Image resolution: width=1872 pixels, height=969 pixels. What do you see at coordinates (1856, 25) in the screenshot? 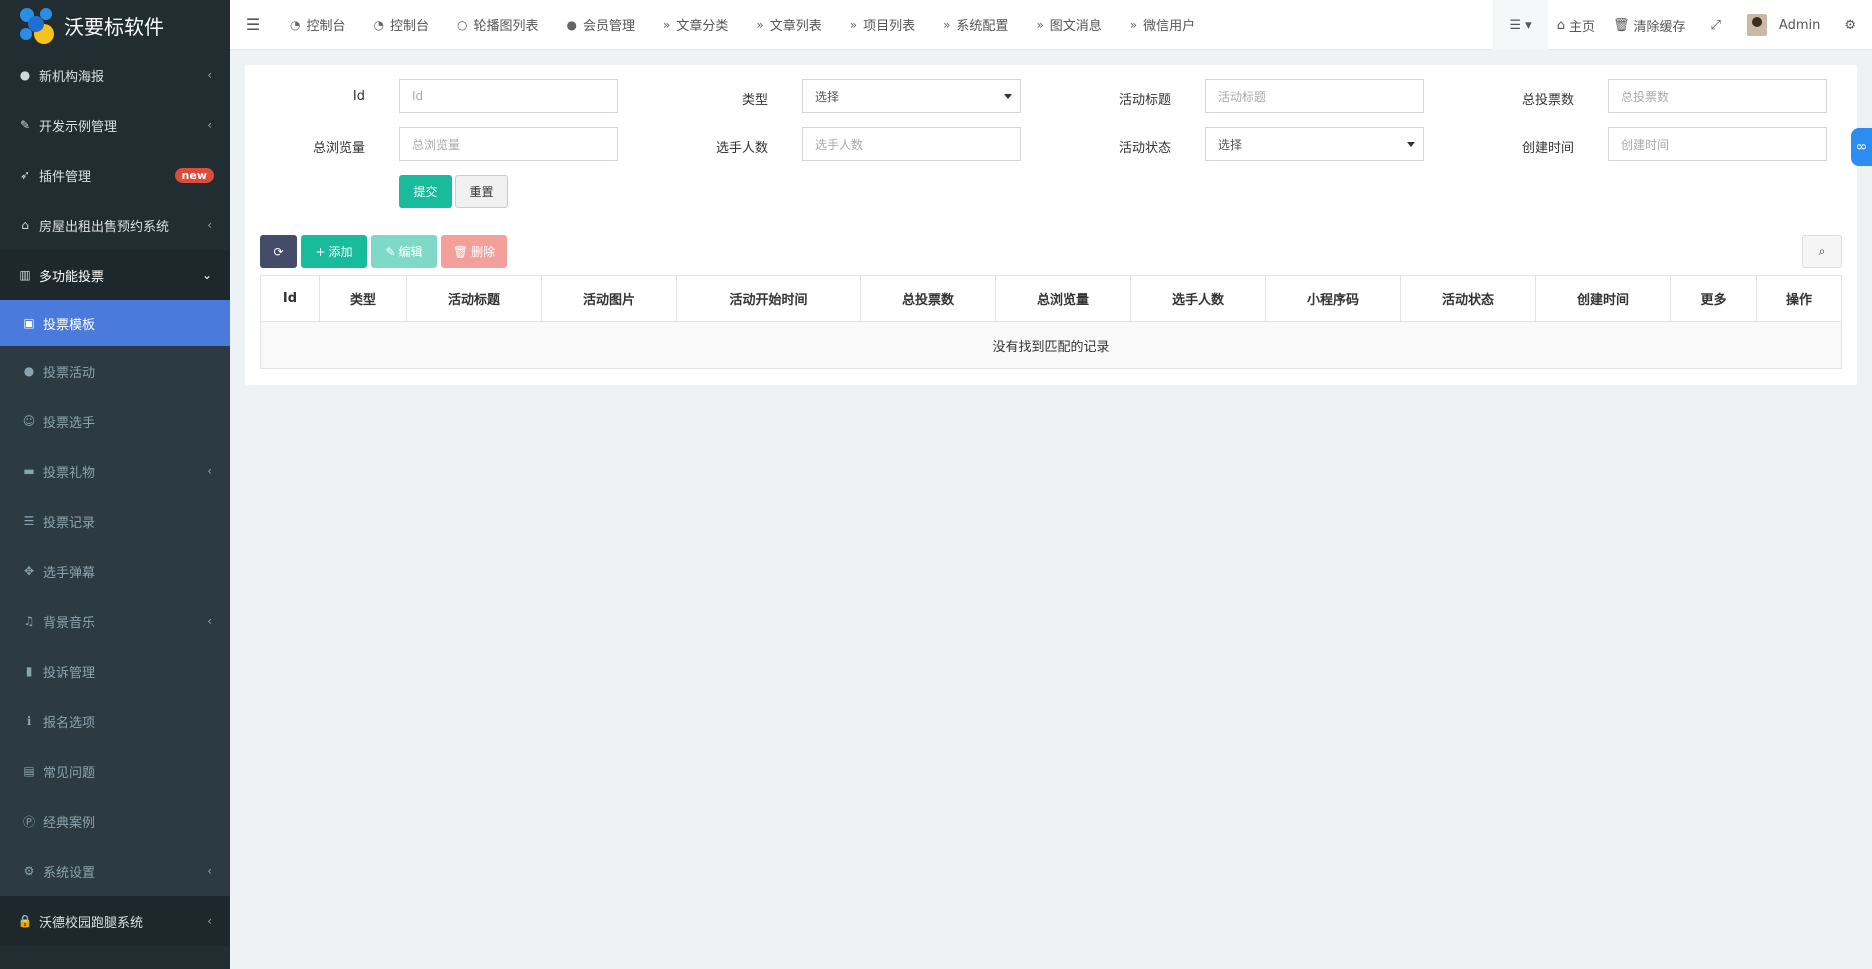
I see `gears-icon: ⚙` at bounding box center [1856, 25].